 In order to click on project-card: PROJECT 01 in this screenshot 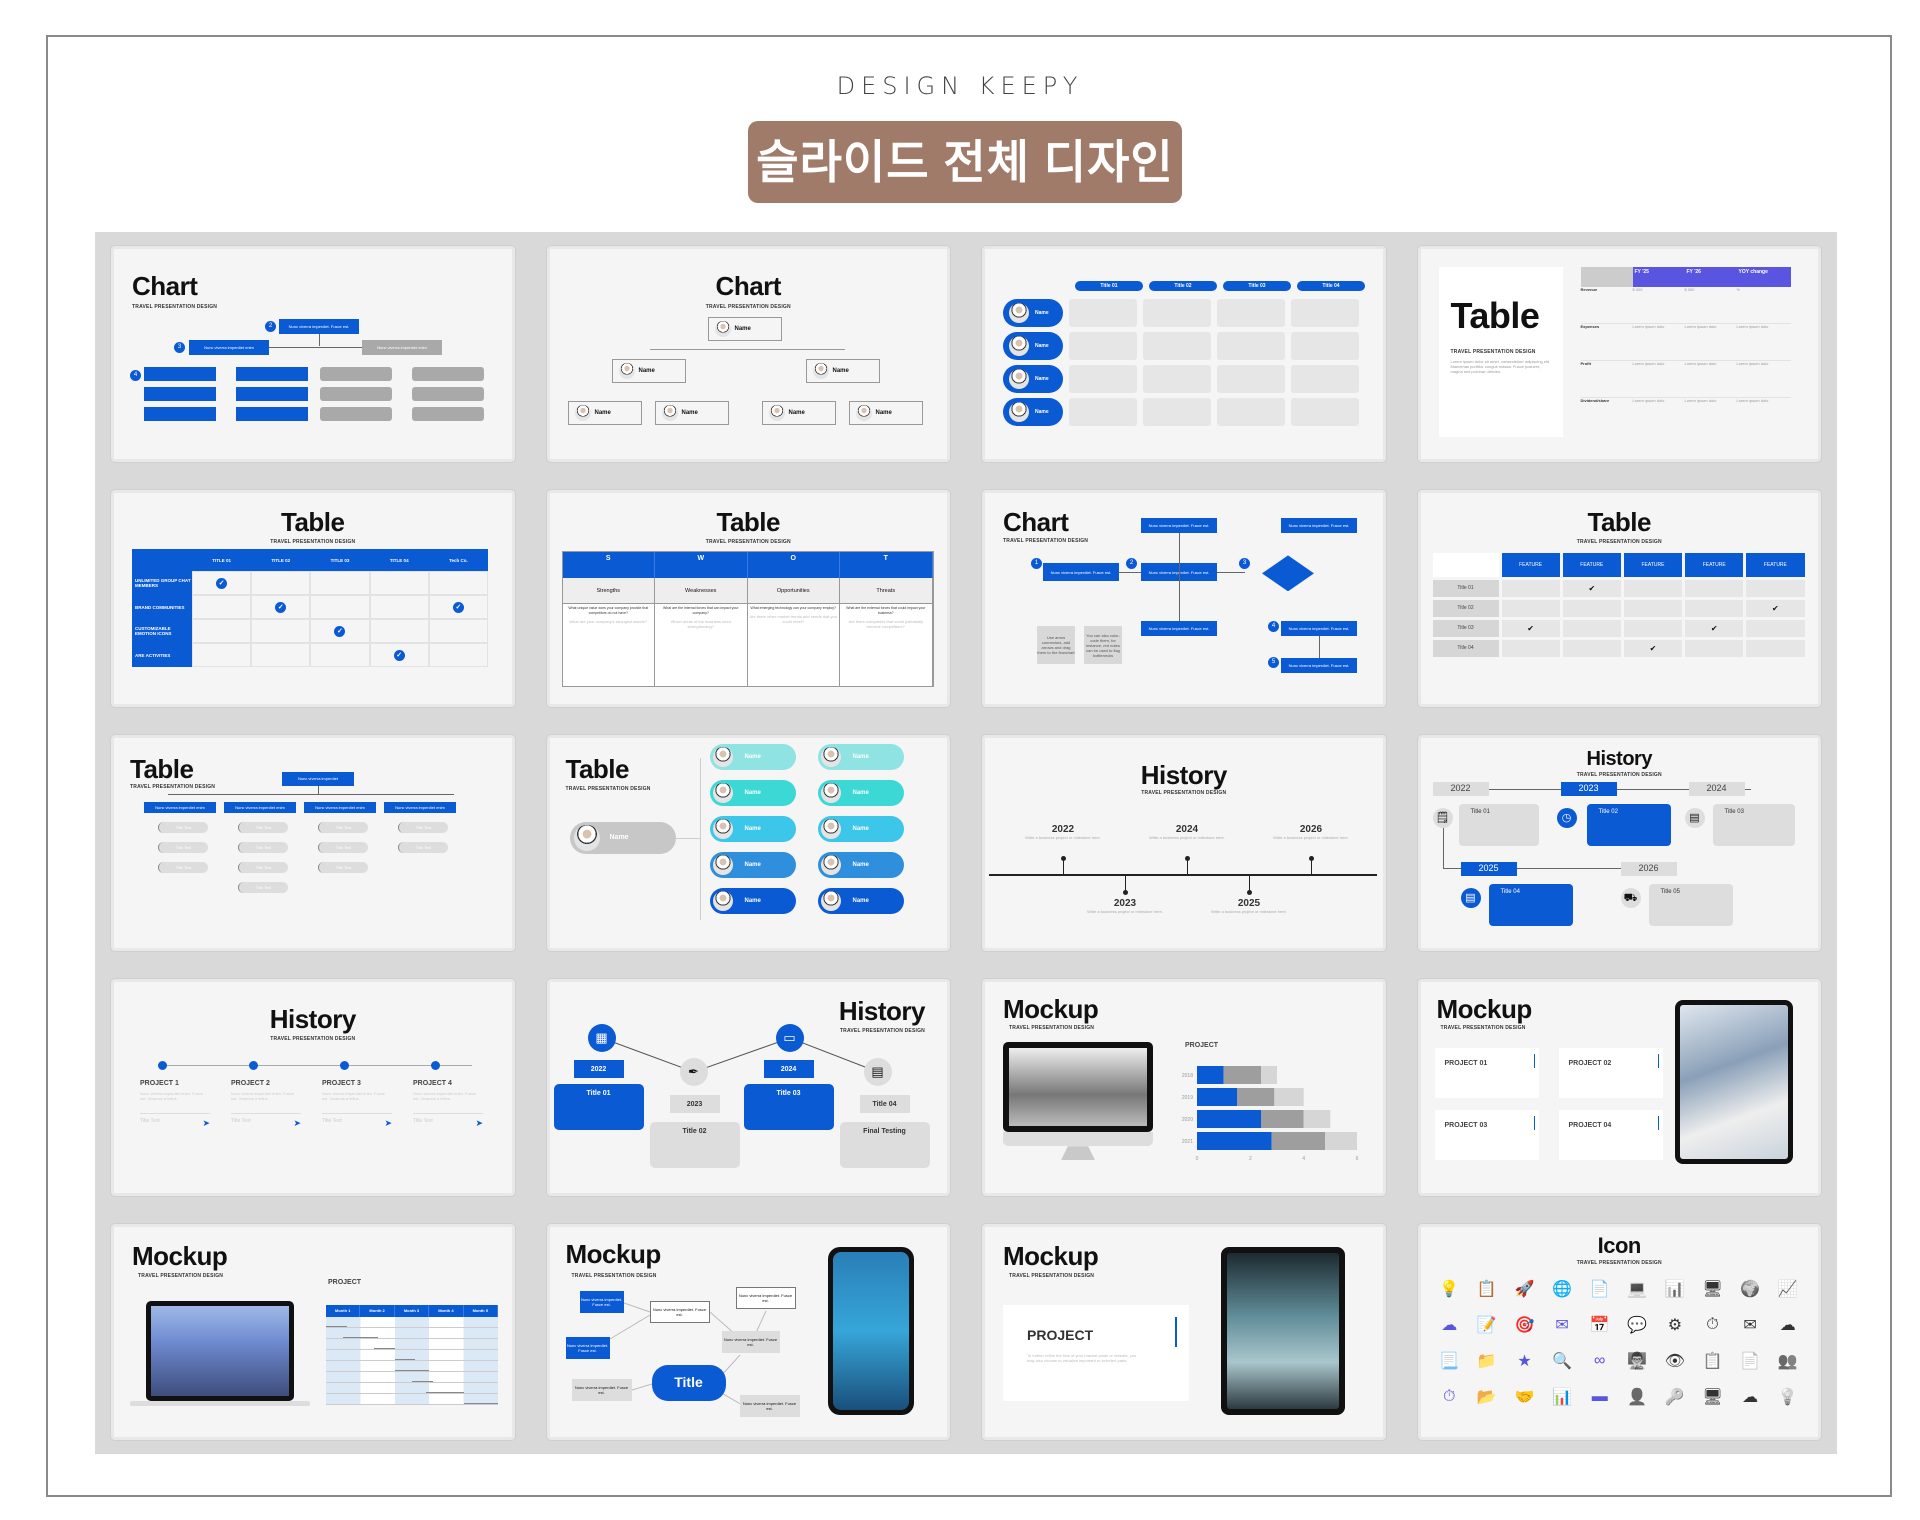, I will do `click(1486, 1073)`.